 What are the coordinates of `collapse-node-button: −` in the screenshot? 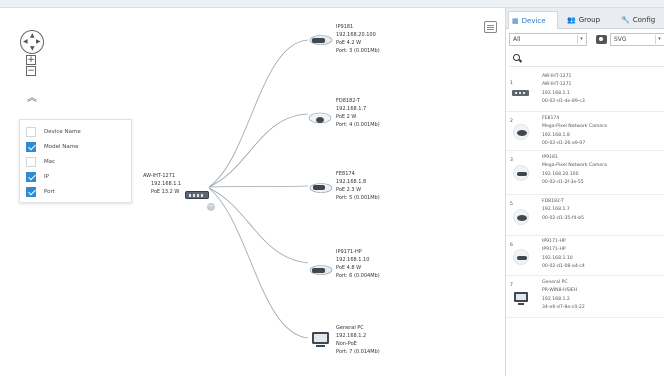 It's located at (211, 207).